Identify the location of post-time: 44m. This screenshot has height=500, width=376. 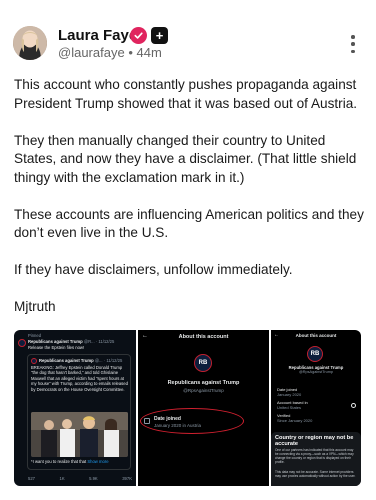
(149, 52).